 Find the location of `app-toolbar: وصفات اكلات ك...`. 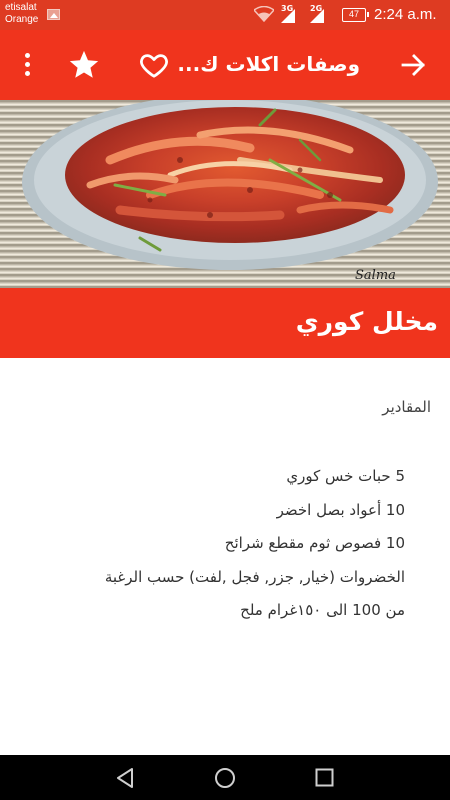

app-toolbar: وصفات اكلات ك... is located at coordinates (225, 65).